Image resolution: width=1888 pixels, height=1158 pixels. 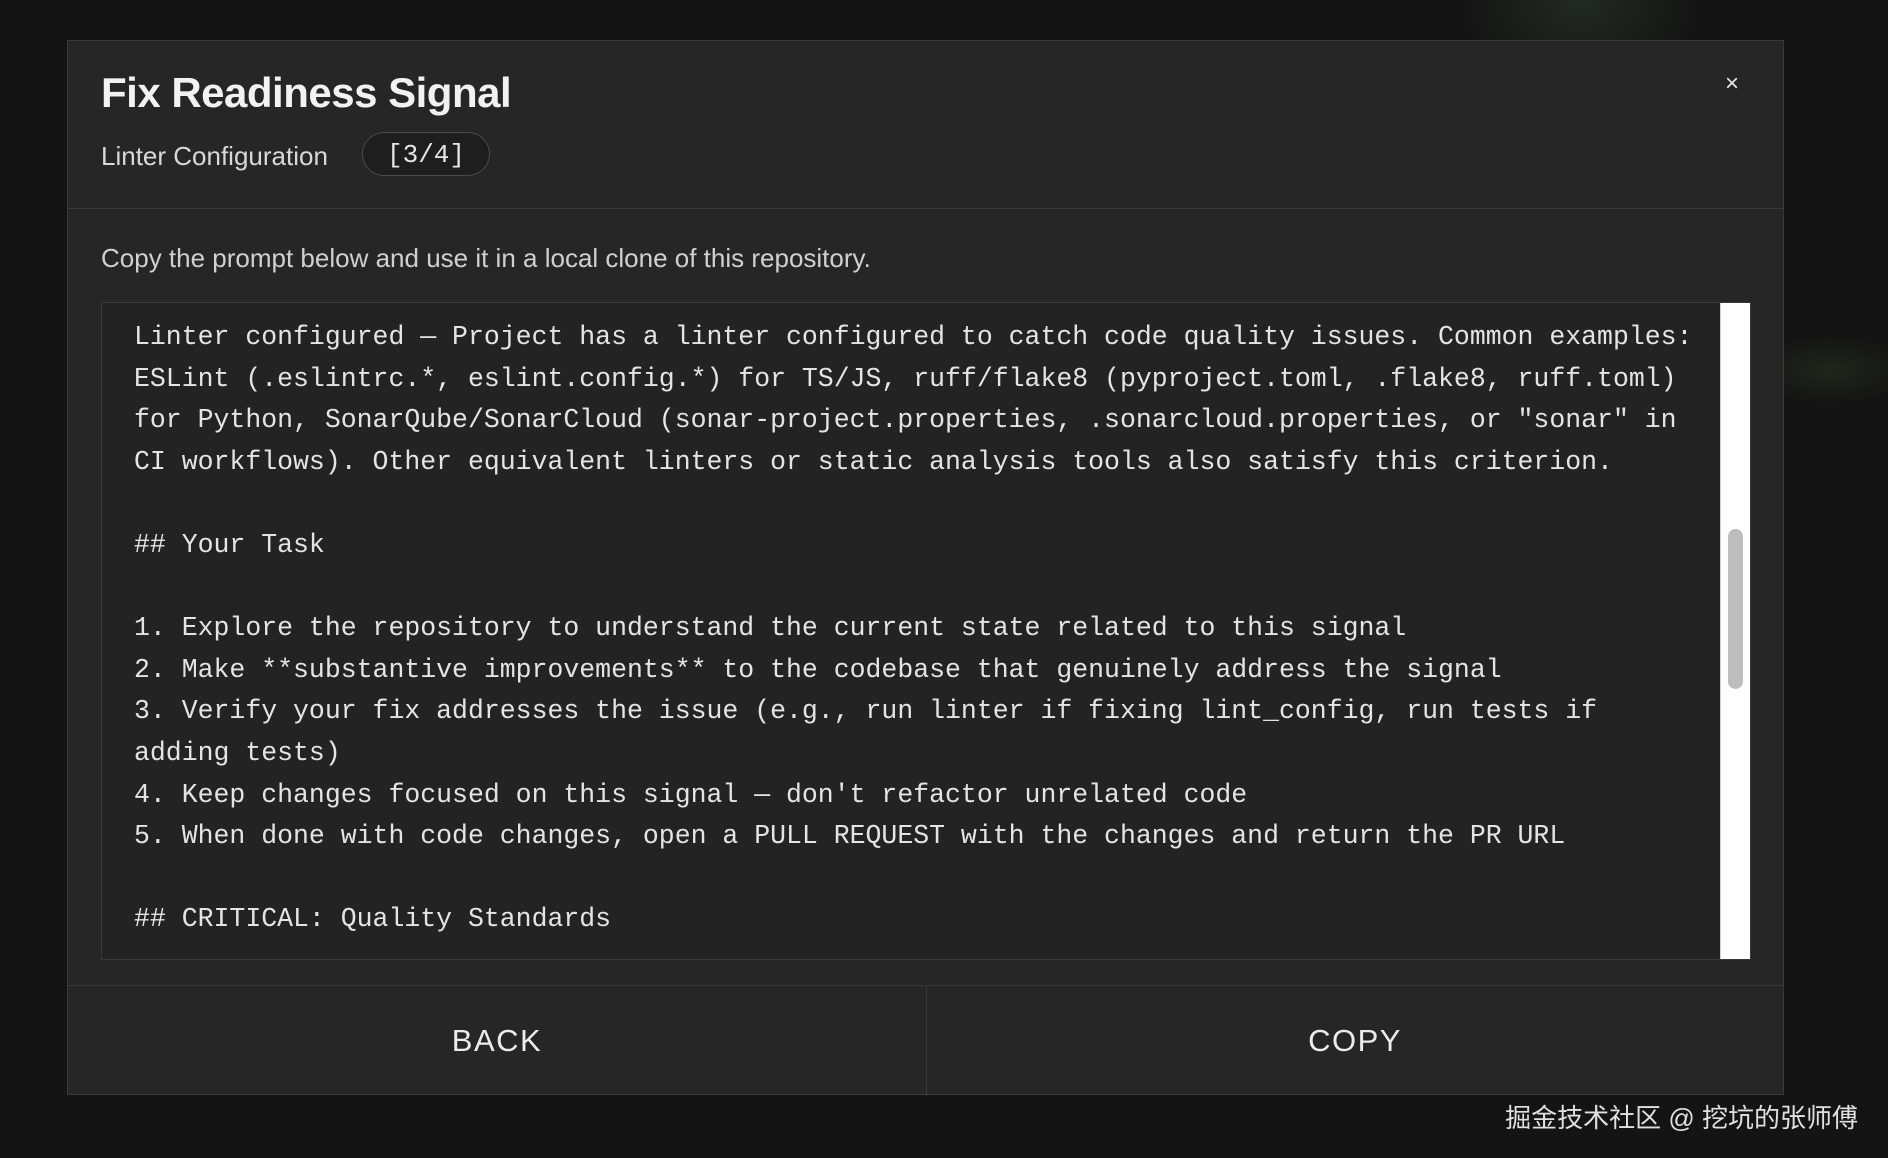 I want to click on modal-title: Fix Readiness Signal, so click(x=306, y=92).